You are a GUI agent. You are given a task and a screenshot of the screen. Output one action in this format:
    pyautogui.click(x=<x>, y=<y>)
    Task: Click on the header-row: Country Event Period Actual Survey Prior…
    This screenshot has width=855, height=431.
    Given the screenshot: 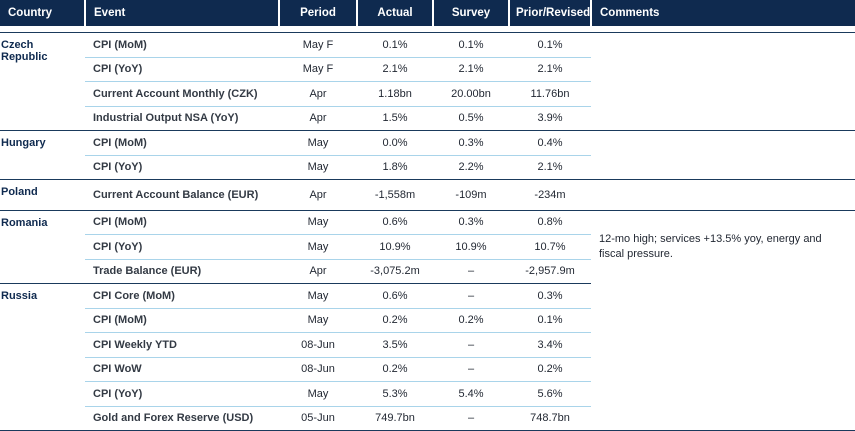 What is the action you would take?
    pyautogui.click(x=427, y=13)
    